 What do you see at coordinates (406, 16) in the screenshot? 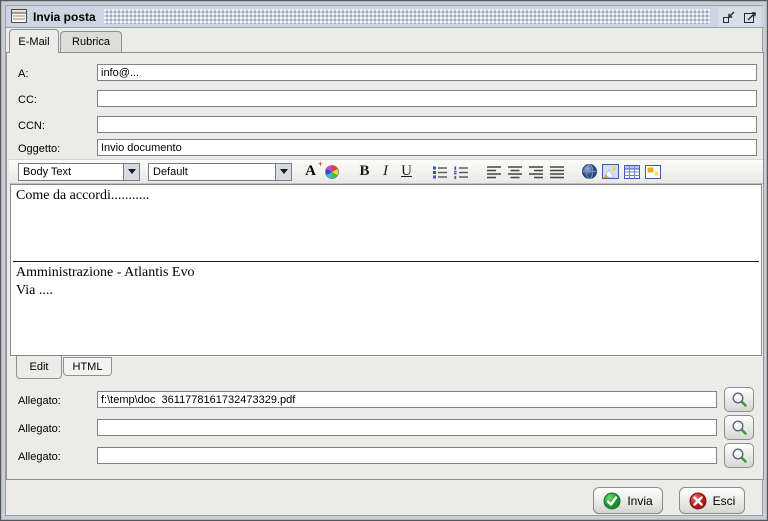
I see `titlebar-texture` at bounding box center [406, 16].